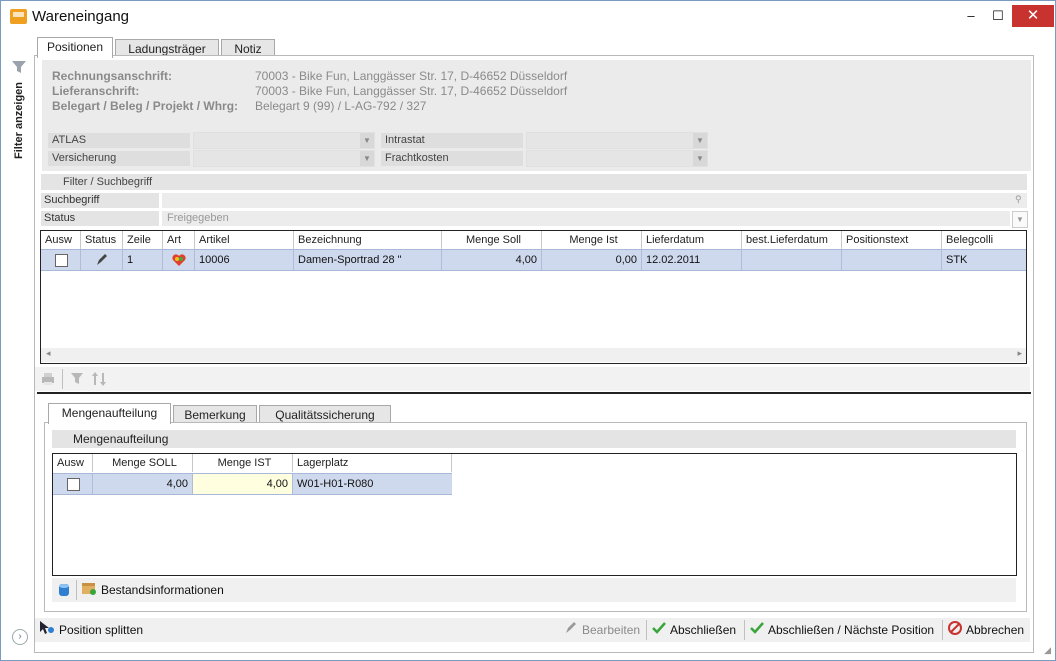 The height and width of the screenshot is (661, 1056). Describe the element at coordinates (75, 47) in the screenshot. I see `tab-positionen: Positionen` at that location.